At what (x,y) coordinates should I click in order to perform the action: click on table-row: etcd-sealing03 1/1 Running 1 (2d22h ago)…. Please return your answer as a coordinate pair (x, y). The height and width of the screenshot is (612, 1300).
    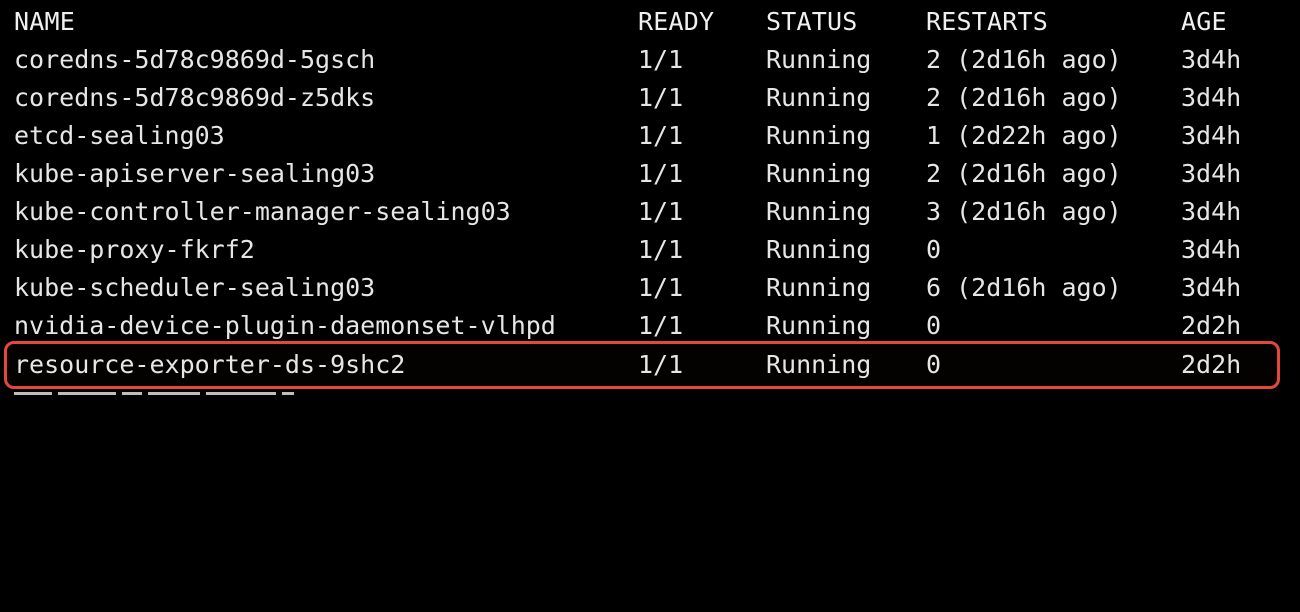
    Looking at the image, I should click on (650, 136).